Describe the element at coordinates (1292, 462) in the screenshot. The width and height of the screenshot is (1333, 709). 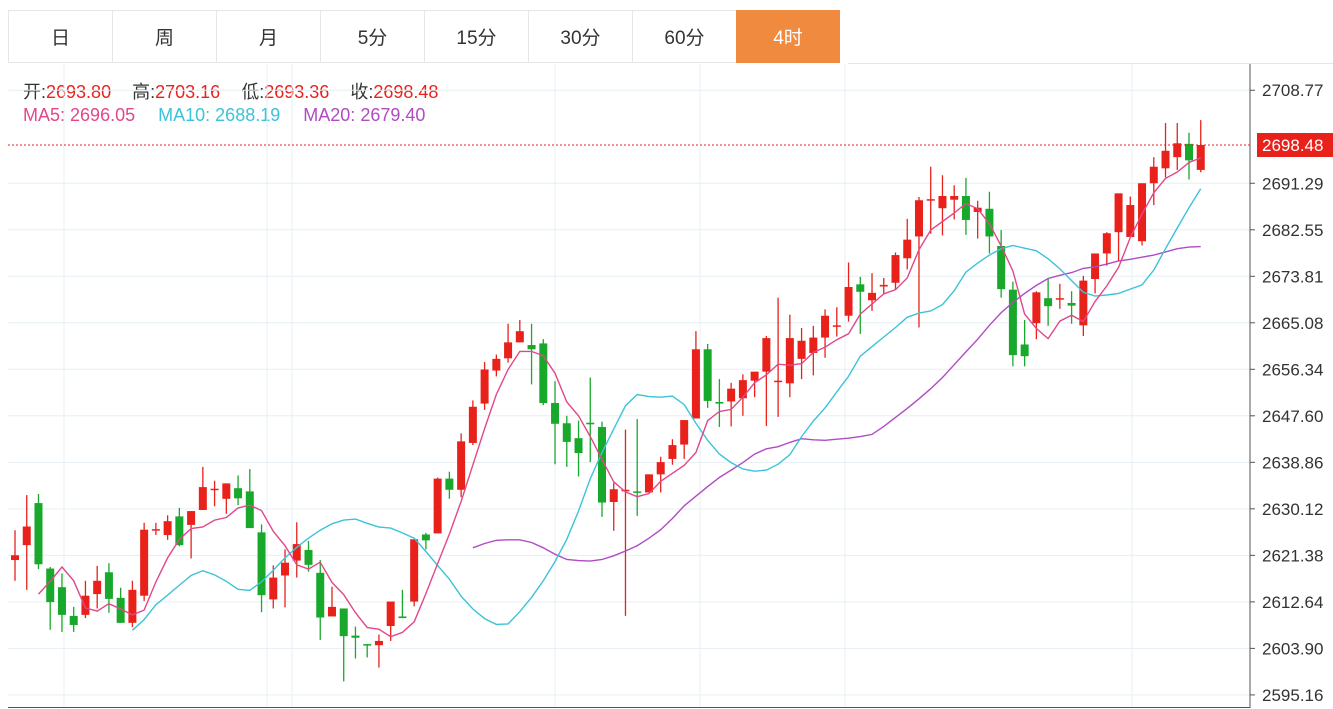
I see `y-tick-label: 2638.86` at that location.